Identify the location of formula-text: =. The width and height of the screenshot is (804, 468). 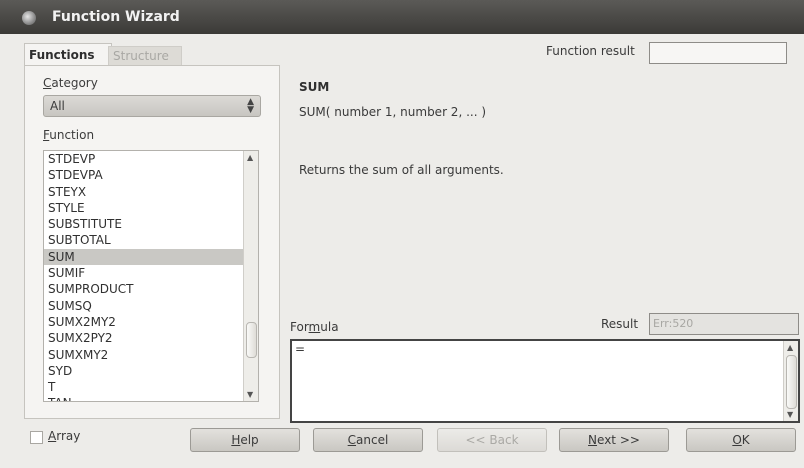
(300, 349).